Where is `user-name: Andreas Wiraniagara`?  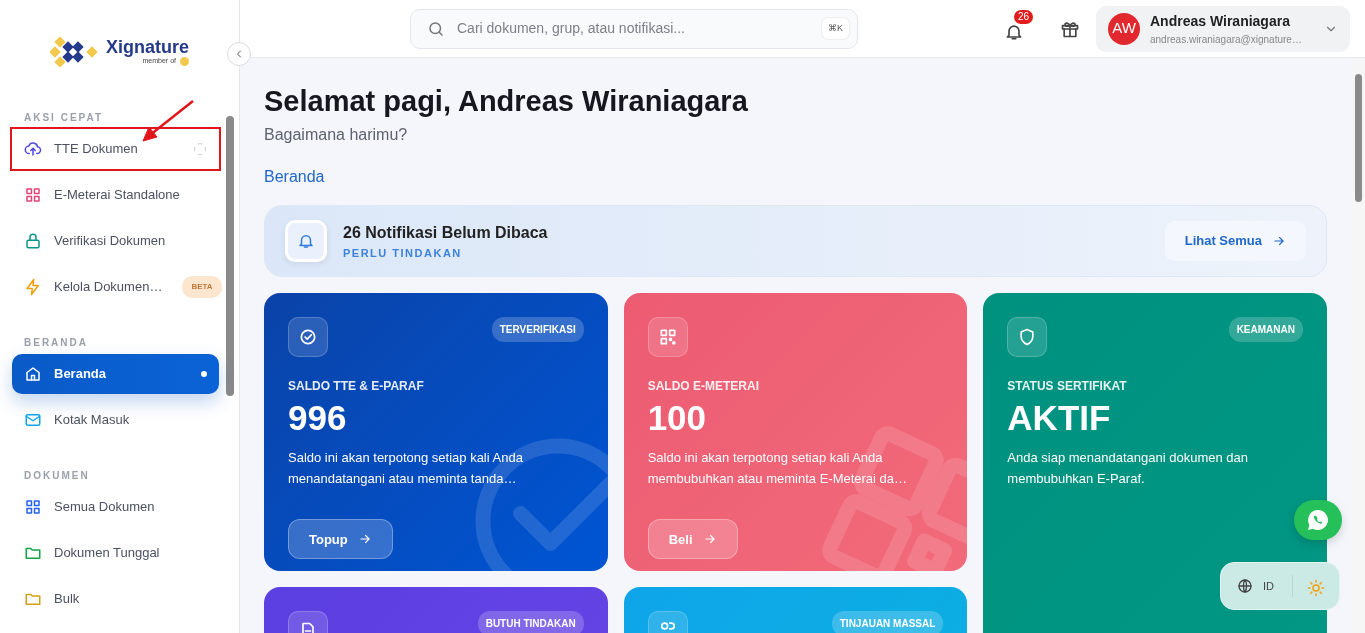 user-name: Andreas Wiraniagara is located at coordinates (1220, 21).